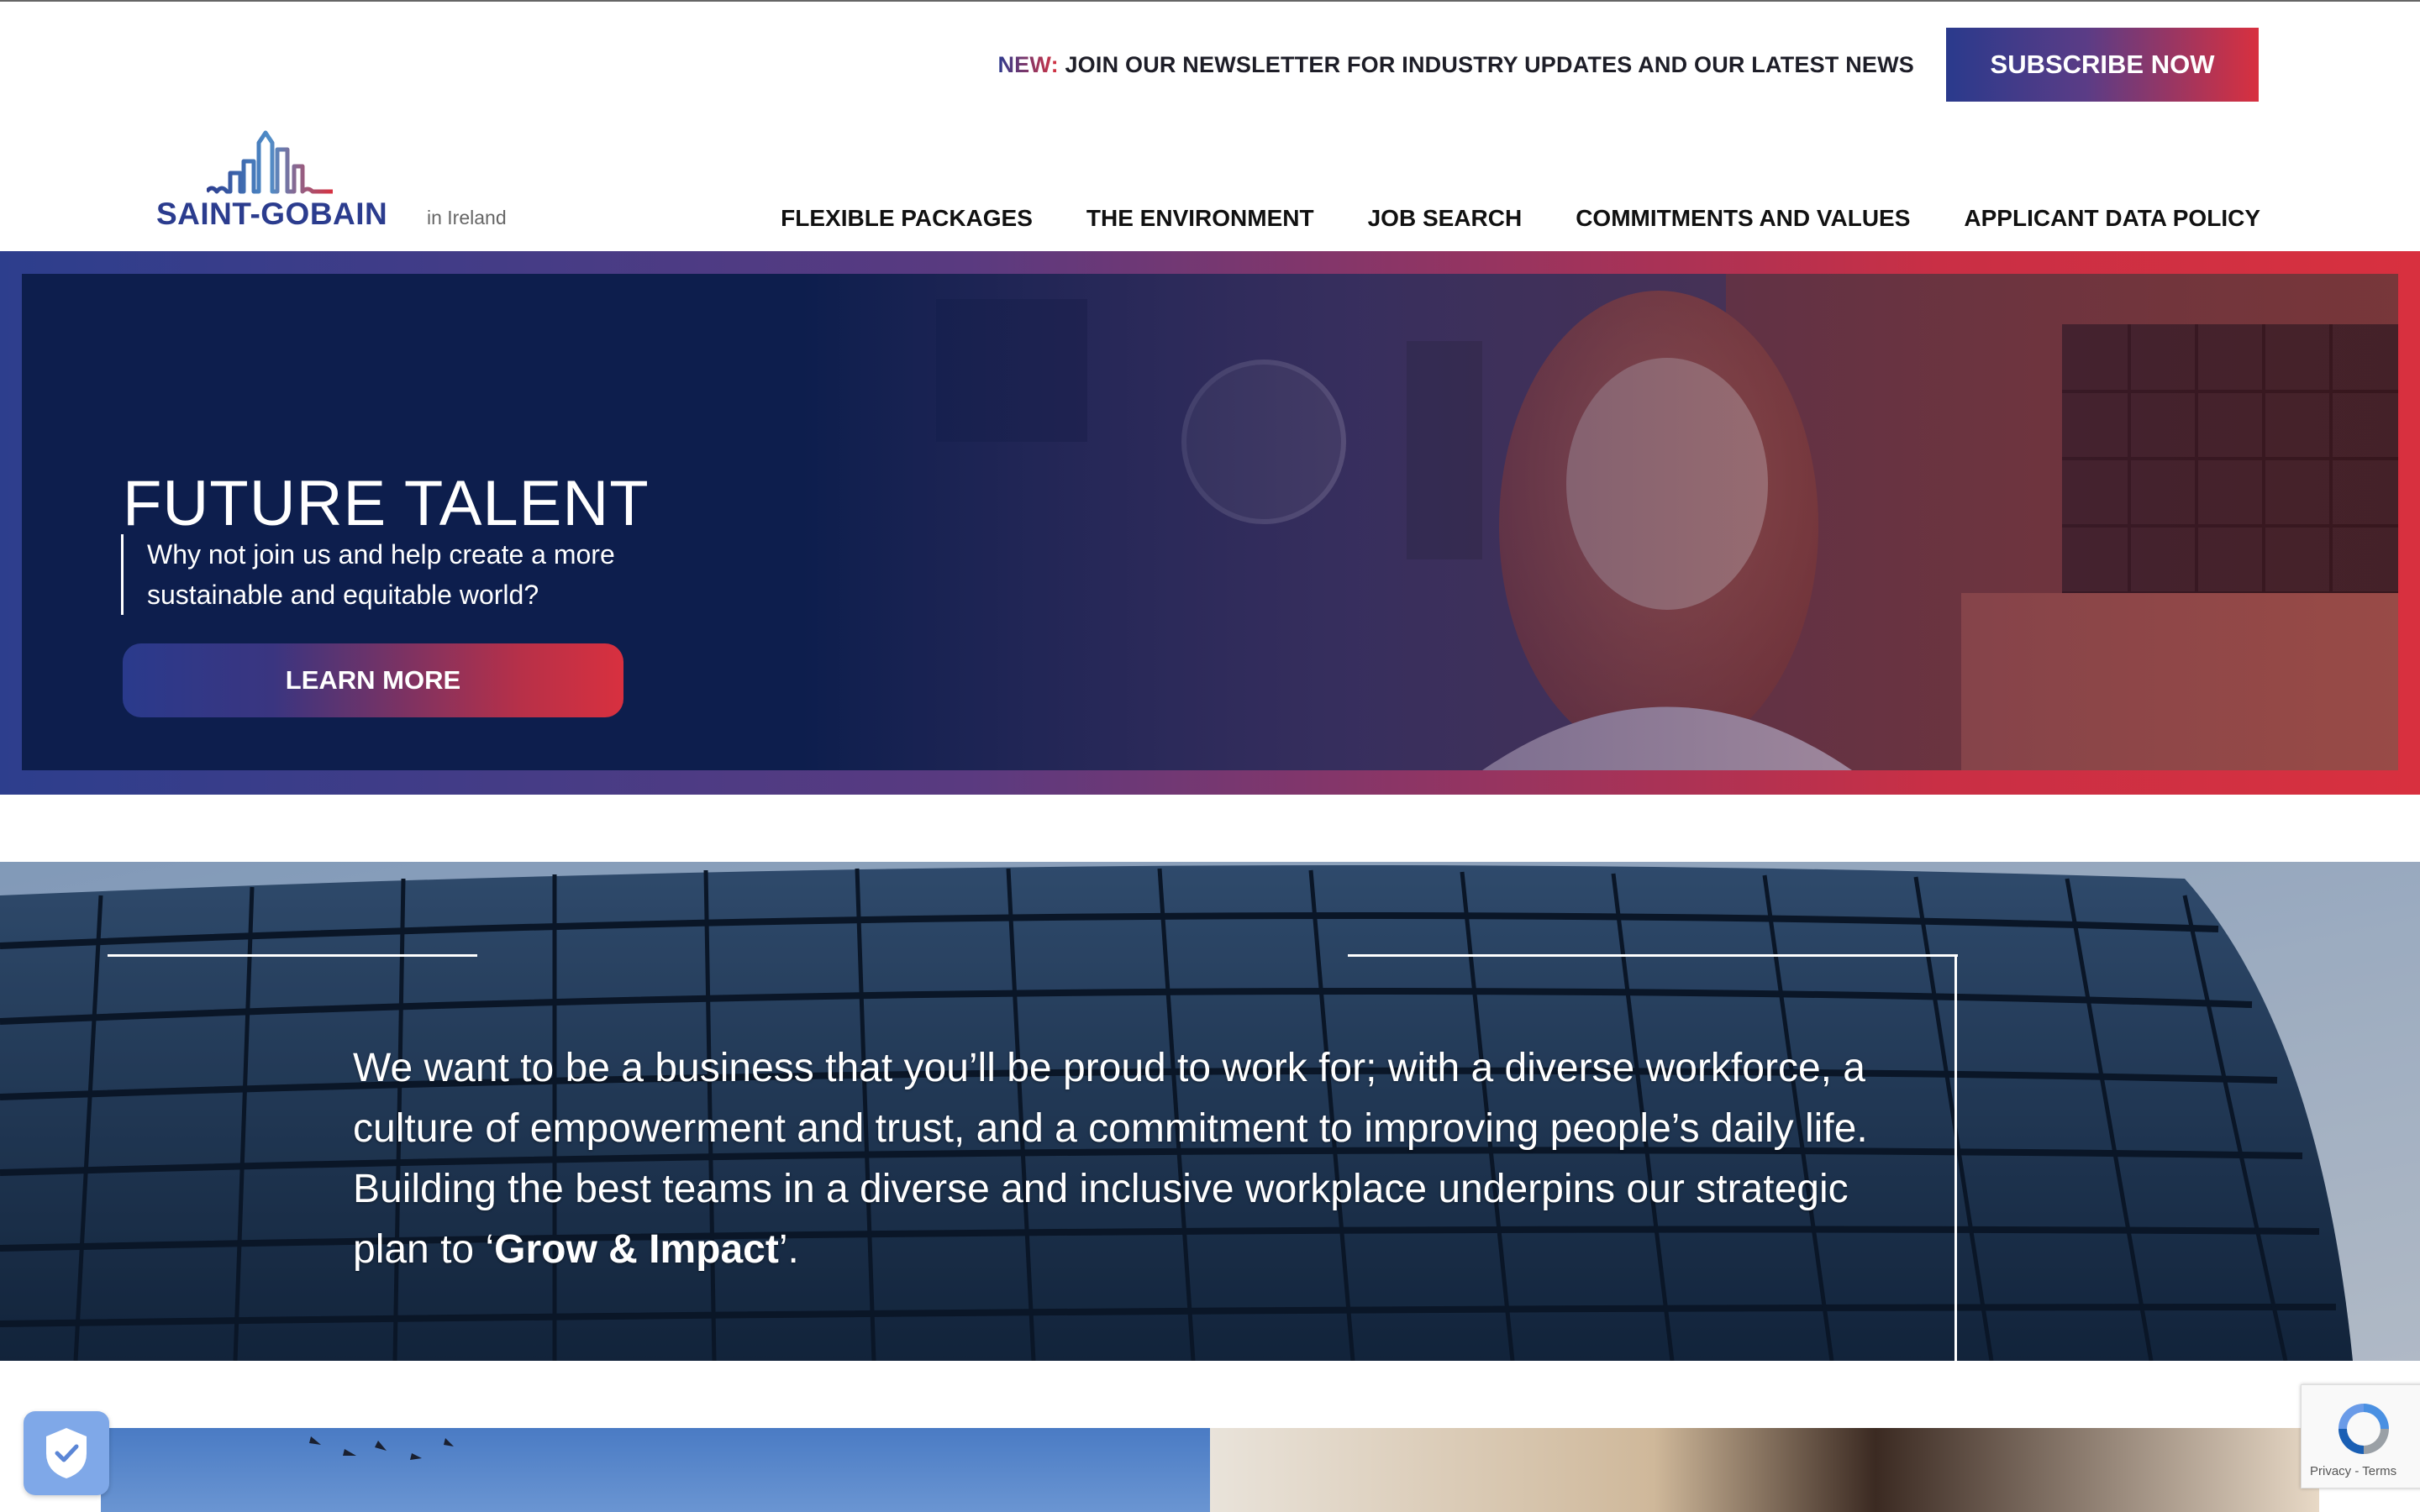  I want to click on top-rule, so click(1210, 1).